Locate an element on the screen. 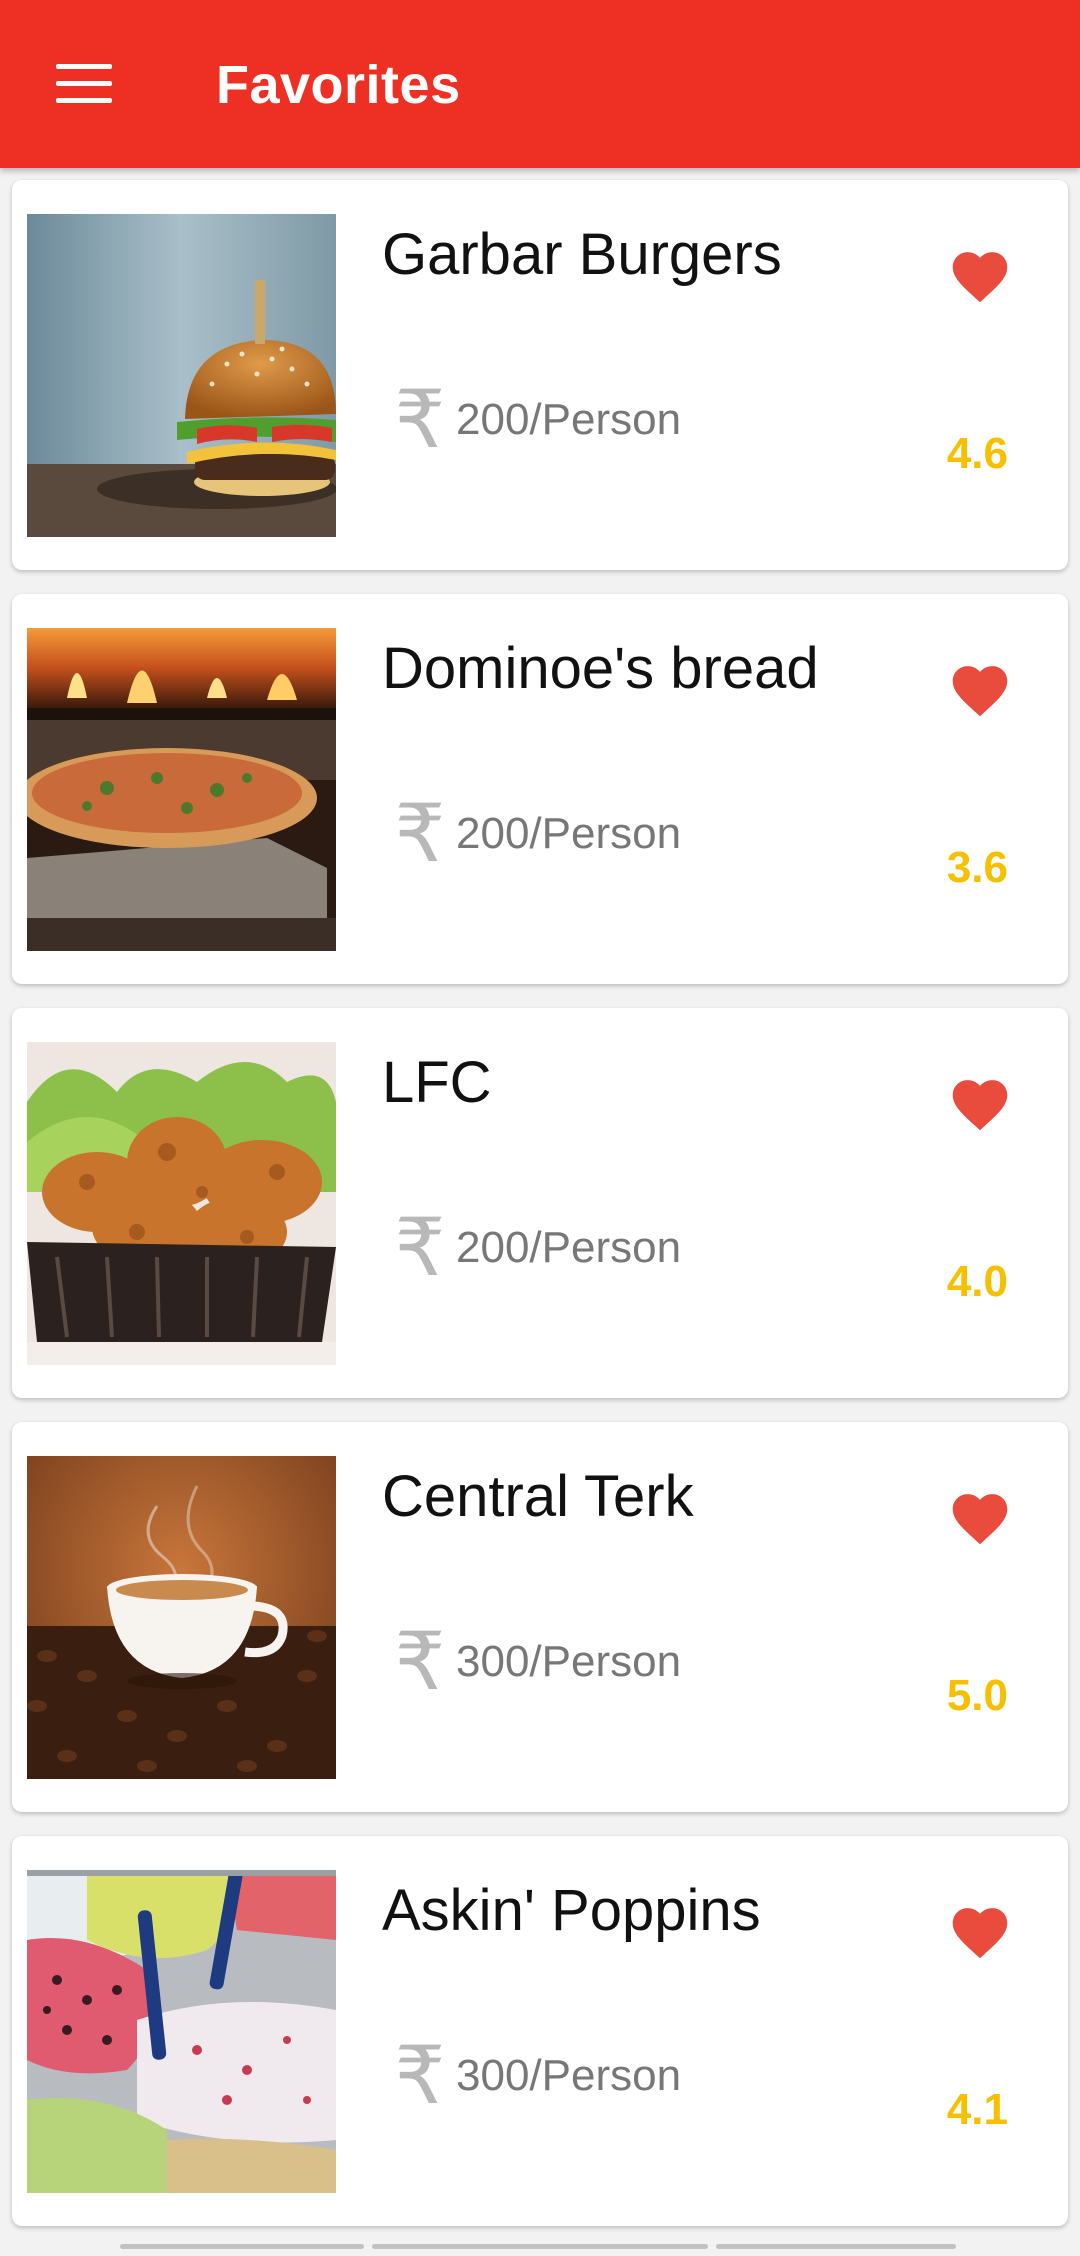  fried-chicken-photo is located at coordinates (181, 1203).